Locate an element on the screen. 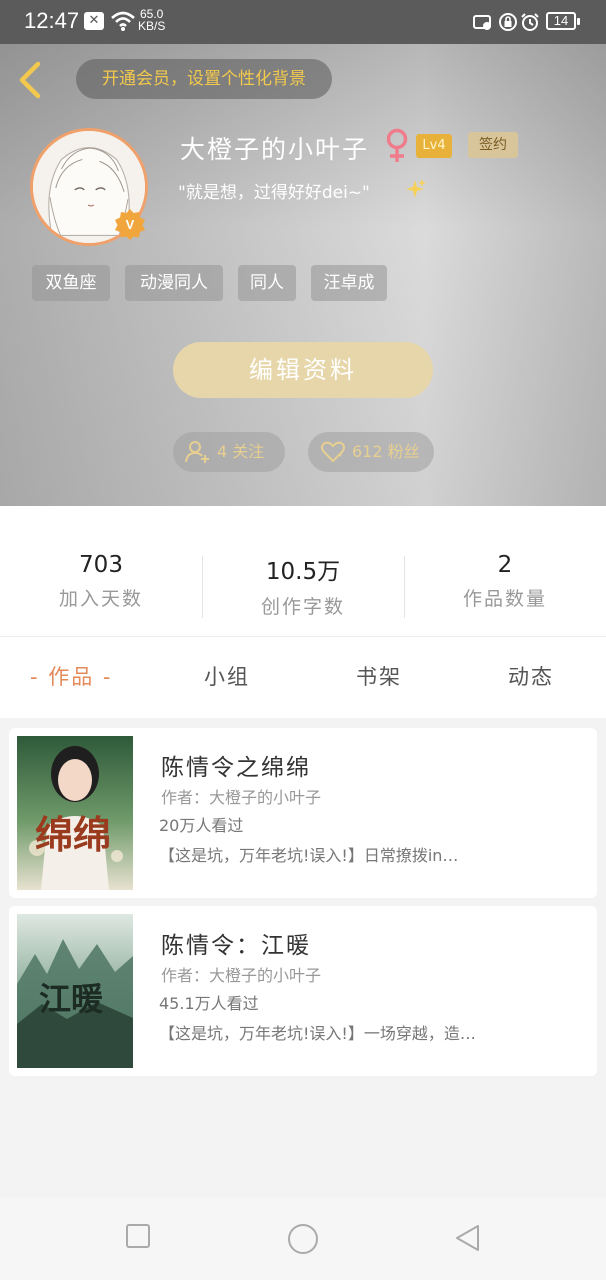  edit-profile-button: 编辑资料 is located at coordinates (303, 370).